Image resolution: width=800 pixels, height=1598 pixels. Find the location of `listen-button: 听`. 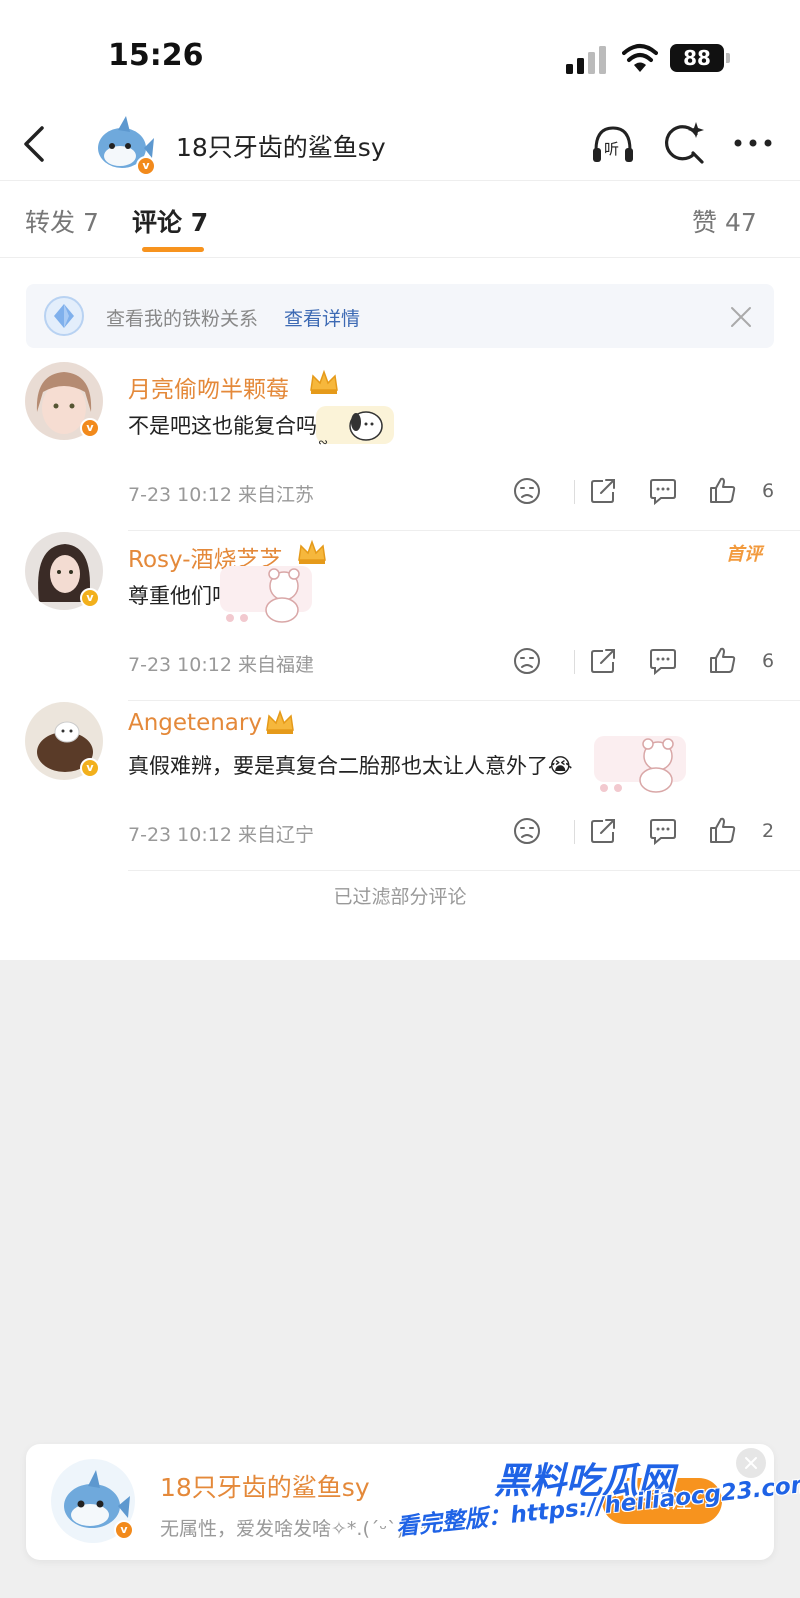

listen-button: 听 is located at coordinates (613, 143).